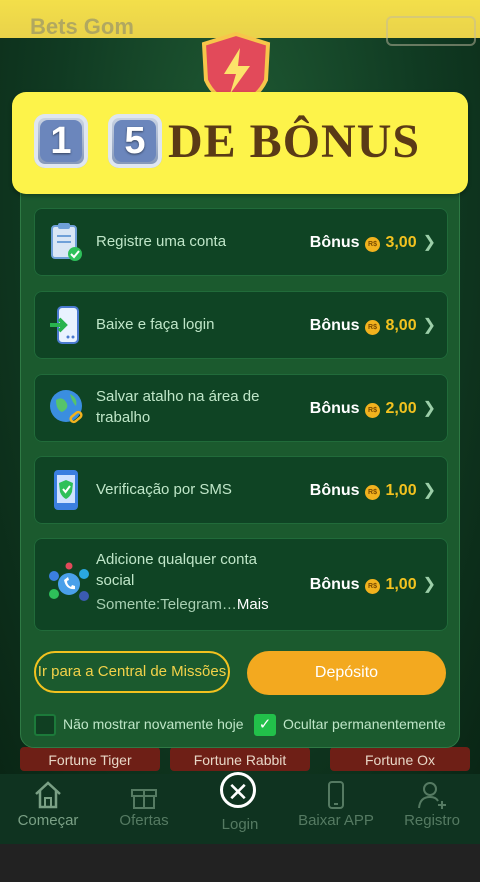  What do you see at coordinates (241, 325) in the screenshot?
I see `task-download: Baixe e faça login Bônus R$ 8,00 ❯` at bounding box center [241, 325].